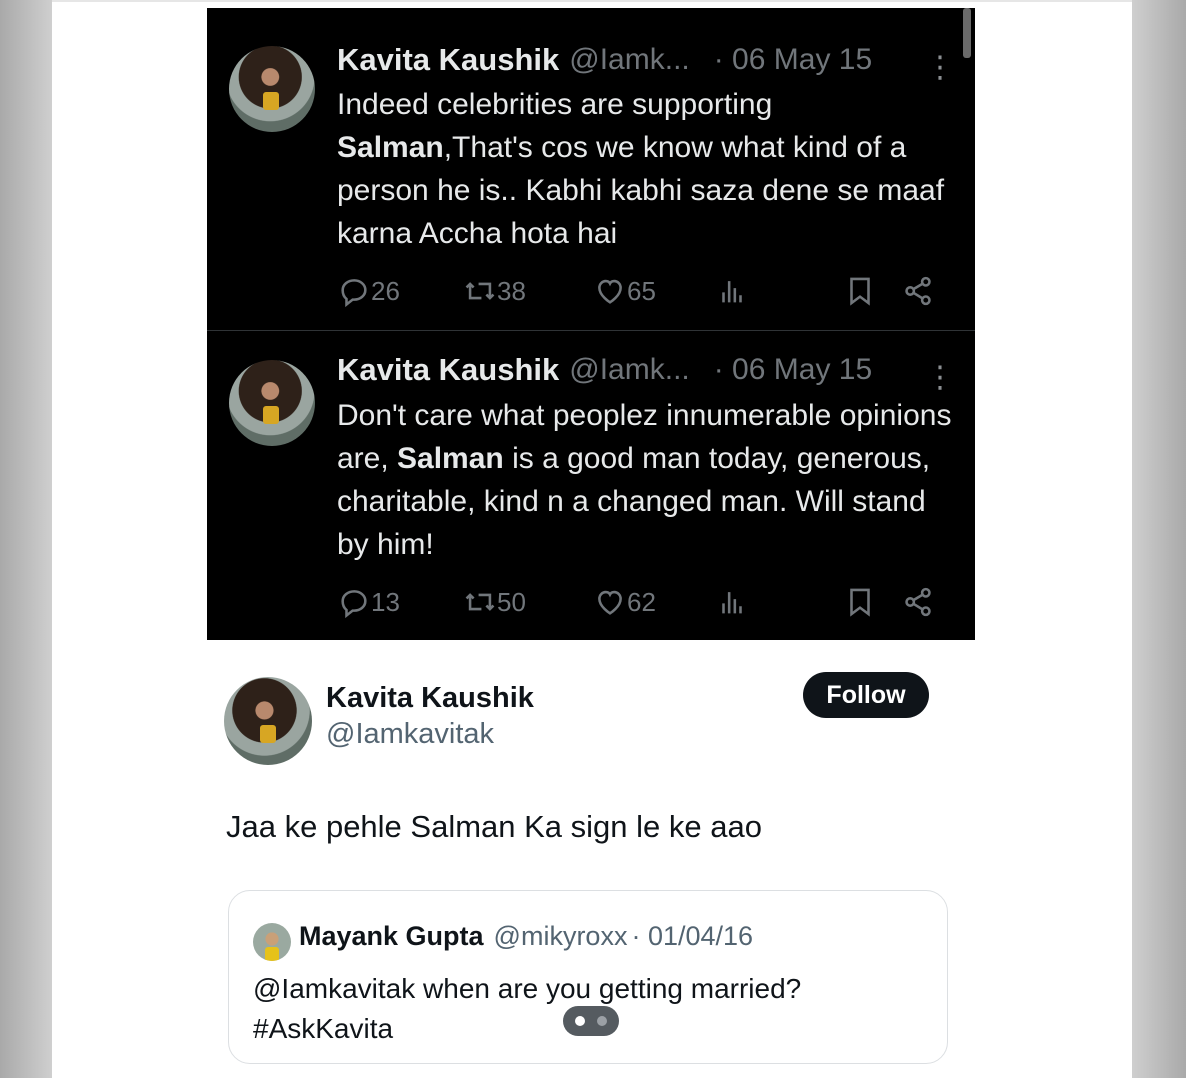  I want to click on tweet-text: Jaa ke pehle Salman Ka sign le ke aao, so click(494, 826).